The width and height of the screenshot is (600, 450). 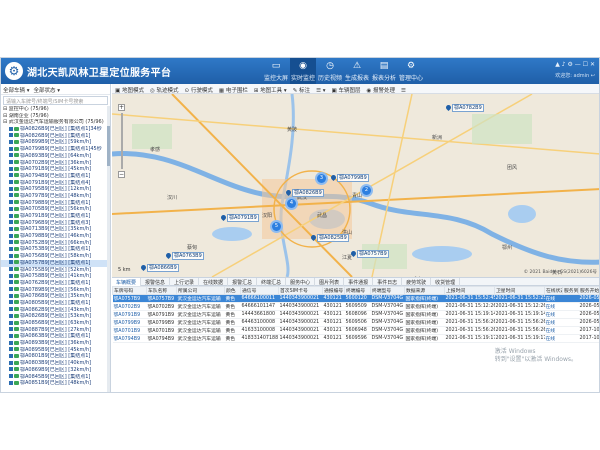 I want to click on column-header: 终端编号, so click(x=357, y=290).